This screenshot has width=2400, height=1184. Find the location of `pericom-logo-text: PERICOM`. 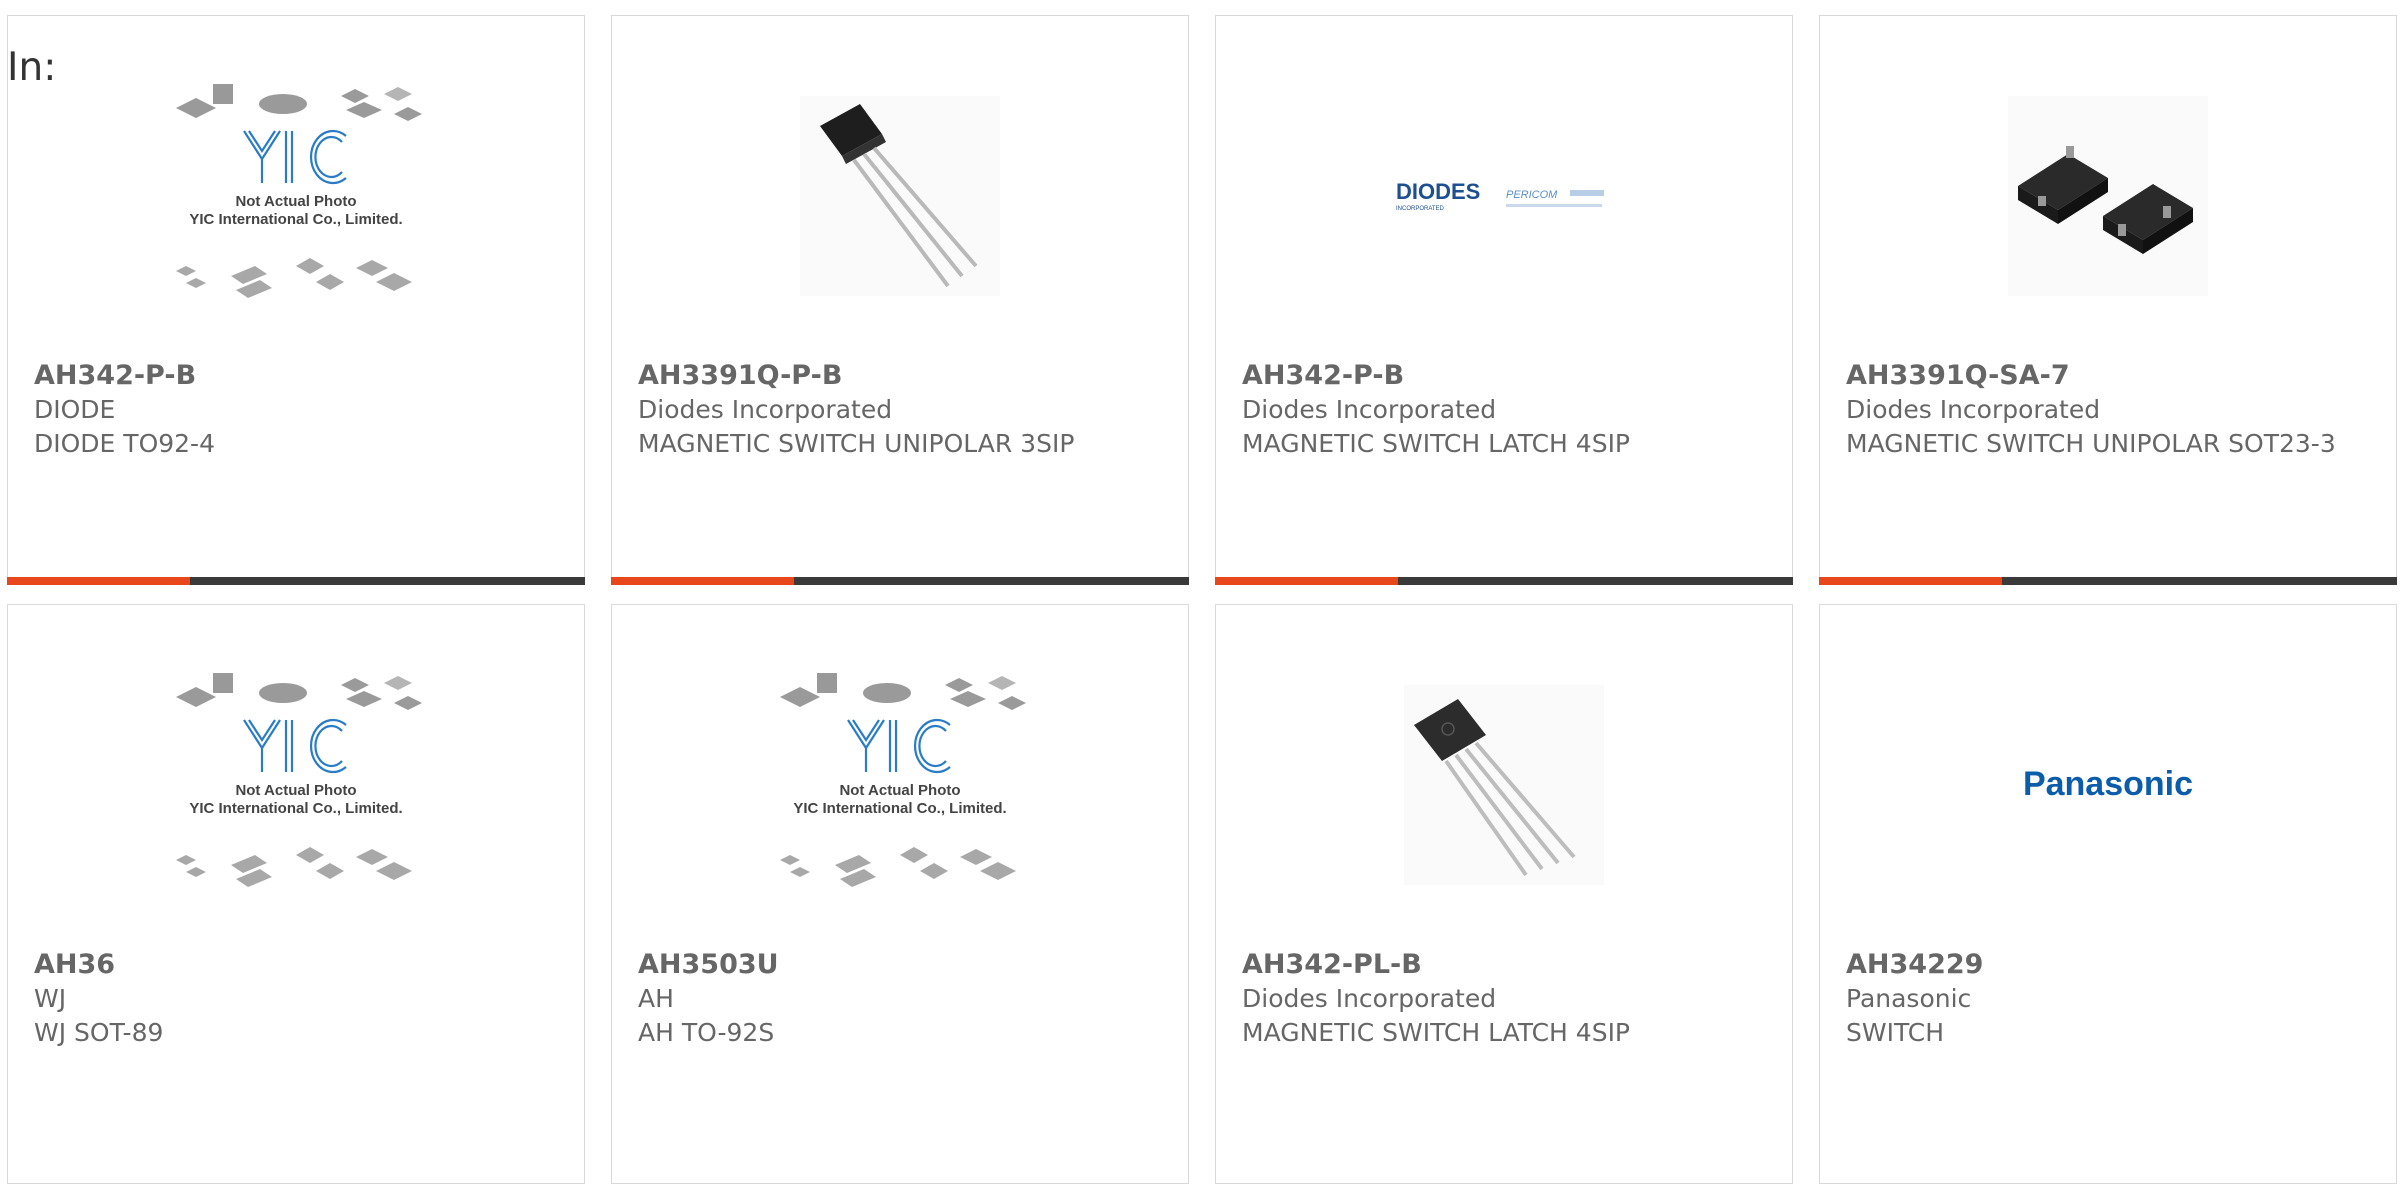

pericom-logo-text: PERICOM is located at coordinates (1532, 195).